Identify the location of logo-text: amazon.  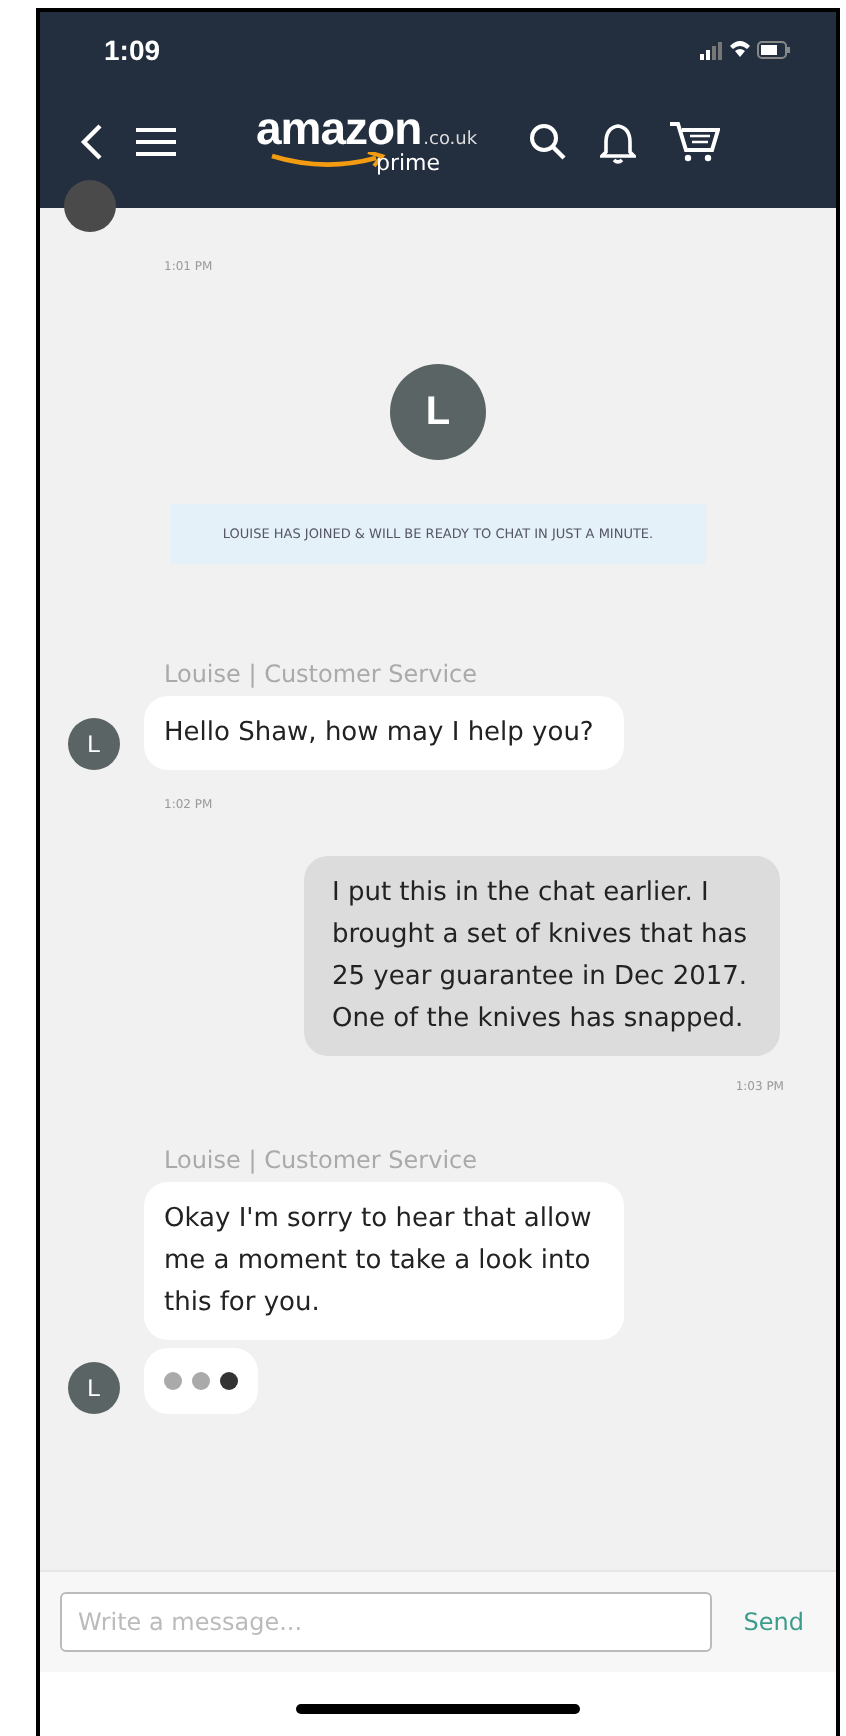
(339, 128).